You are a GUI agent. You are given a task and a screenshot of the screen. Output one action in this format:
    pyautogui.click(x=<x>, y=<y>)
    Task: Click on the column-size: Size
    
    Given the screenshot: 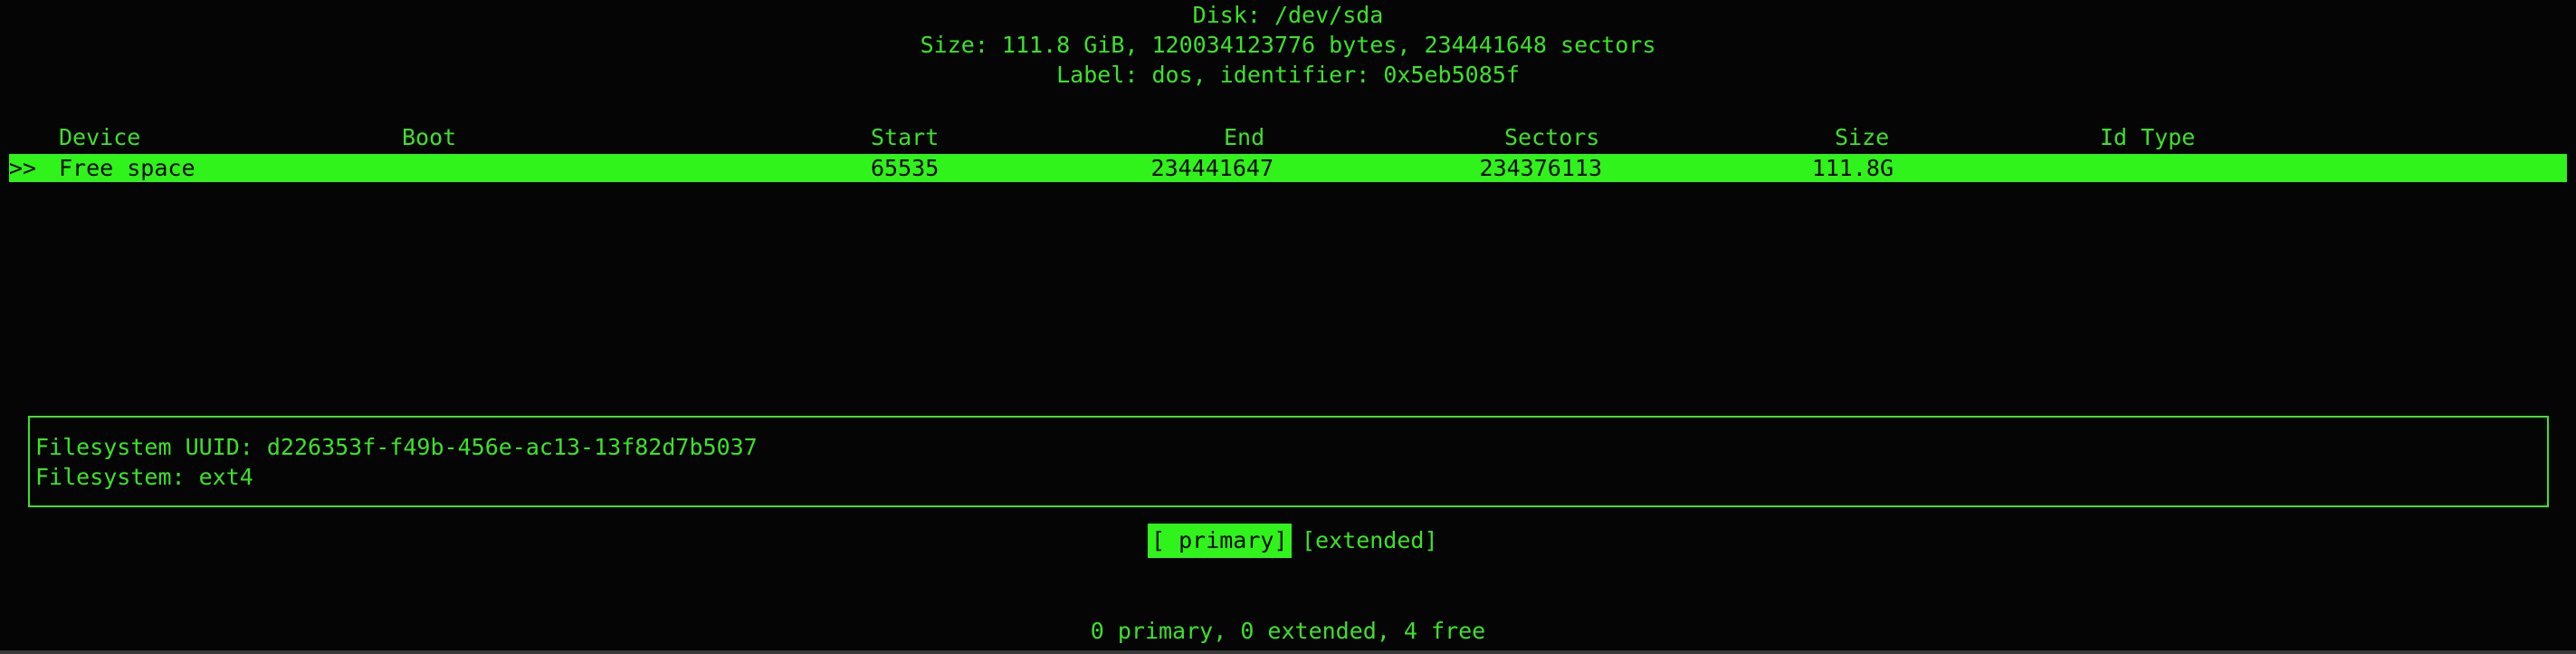 What is the action you would take?
    pyautogui.click(x=1863, y=137)
    